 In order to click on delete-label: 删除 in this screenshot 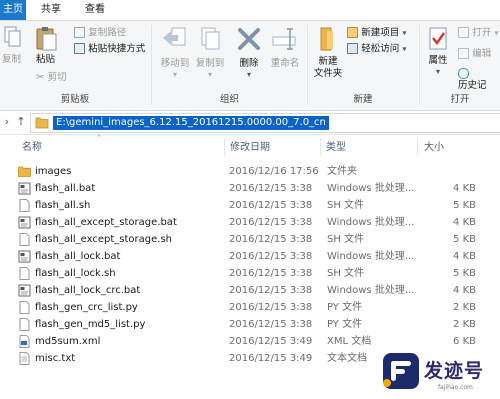, I will do `click(249, 63)`.